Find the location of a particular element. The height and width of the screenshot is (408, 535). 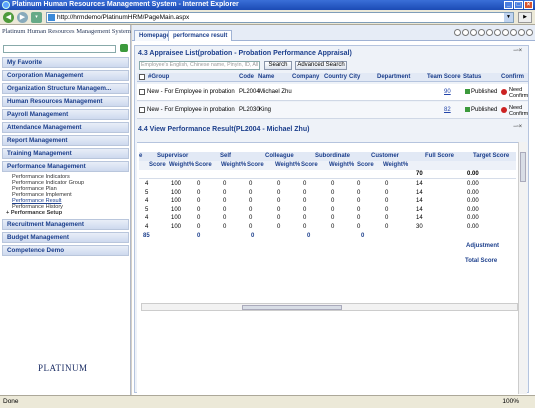

group-head-subordinate: Subordinate is located at coordinates (333, 156).